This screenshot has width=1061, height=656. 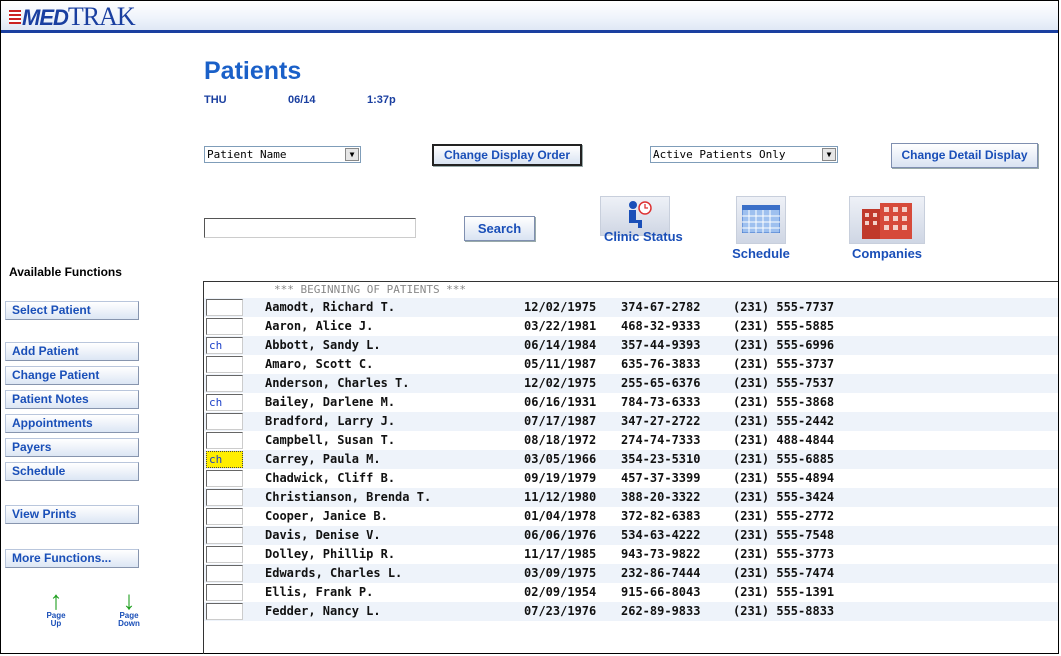 I want to click on patient-phone: (231) 555-6885, so click(x=784, y=459).